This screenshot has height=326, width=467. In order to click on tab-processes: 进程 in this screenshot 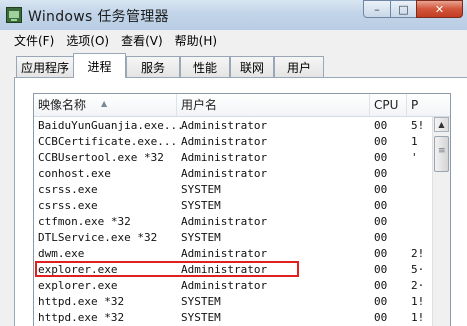, I will do `click(99, 65)`.